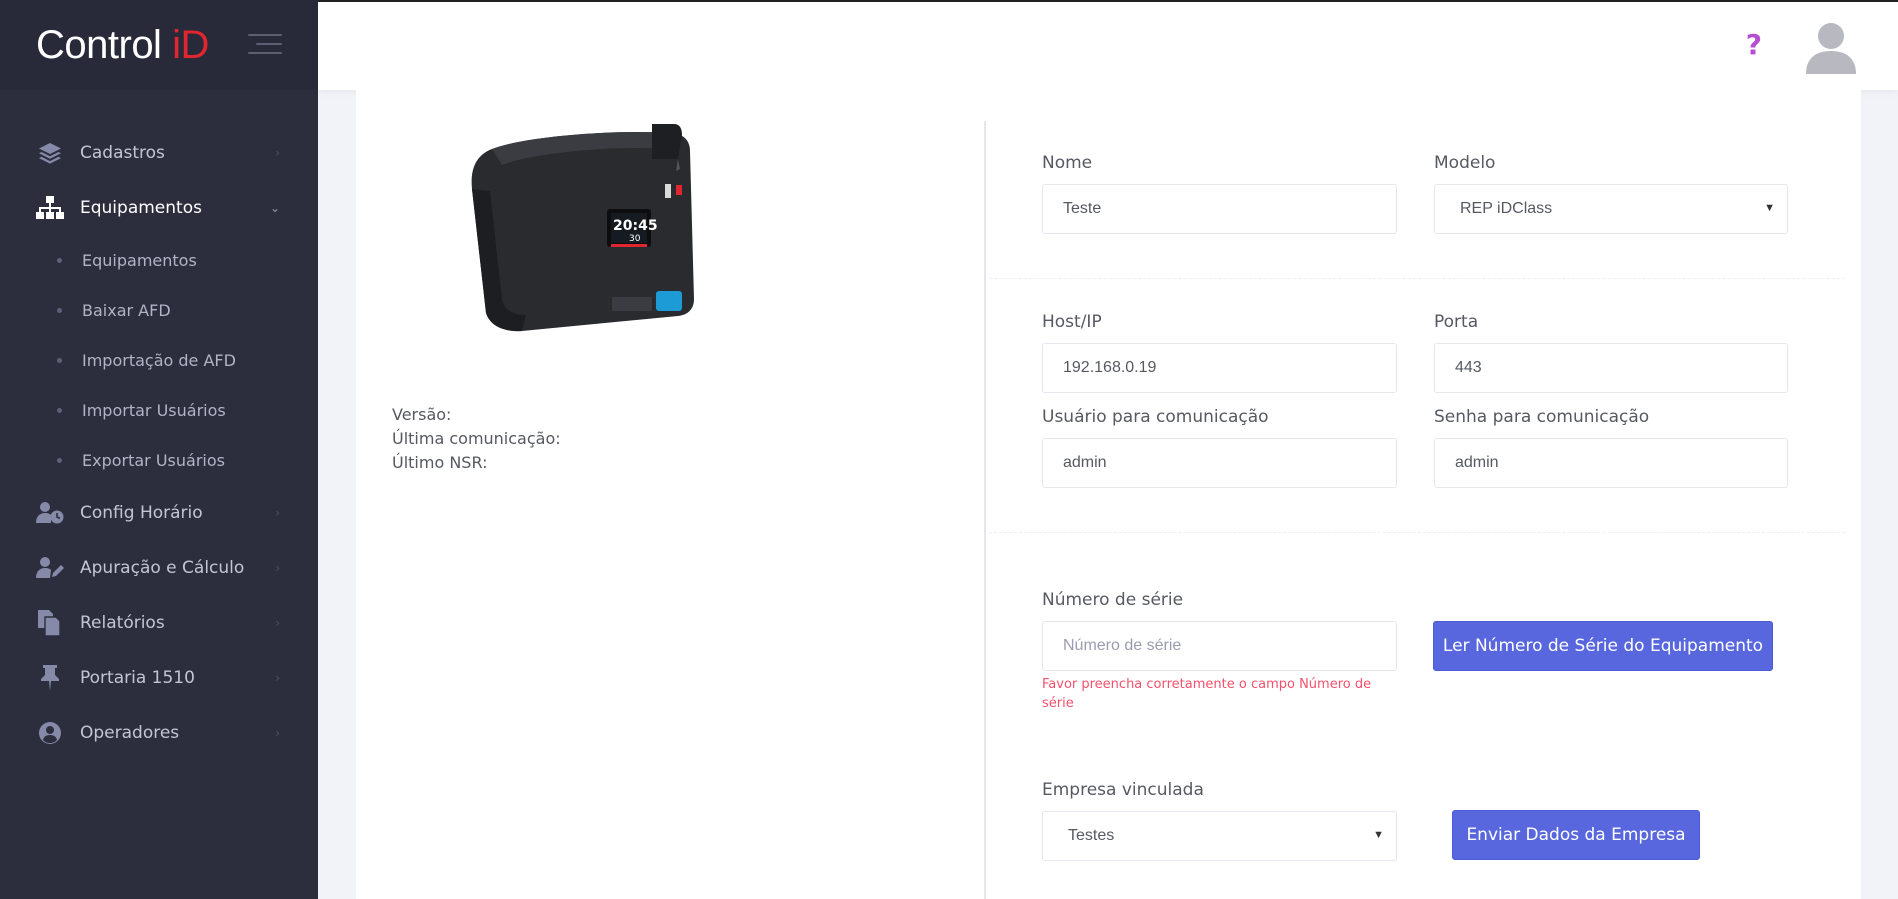 The image size is (1898, 899). What do you see at coordinates (137, 677) in the screenshot?
I see `sidebar-item-label: Portaria 1510` at bounding box center [137, 677].